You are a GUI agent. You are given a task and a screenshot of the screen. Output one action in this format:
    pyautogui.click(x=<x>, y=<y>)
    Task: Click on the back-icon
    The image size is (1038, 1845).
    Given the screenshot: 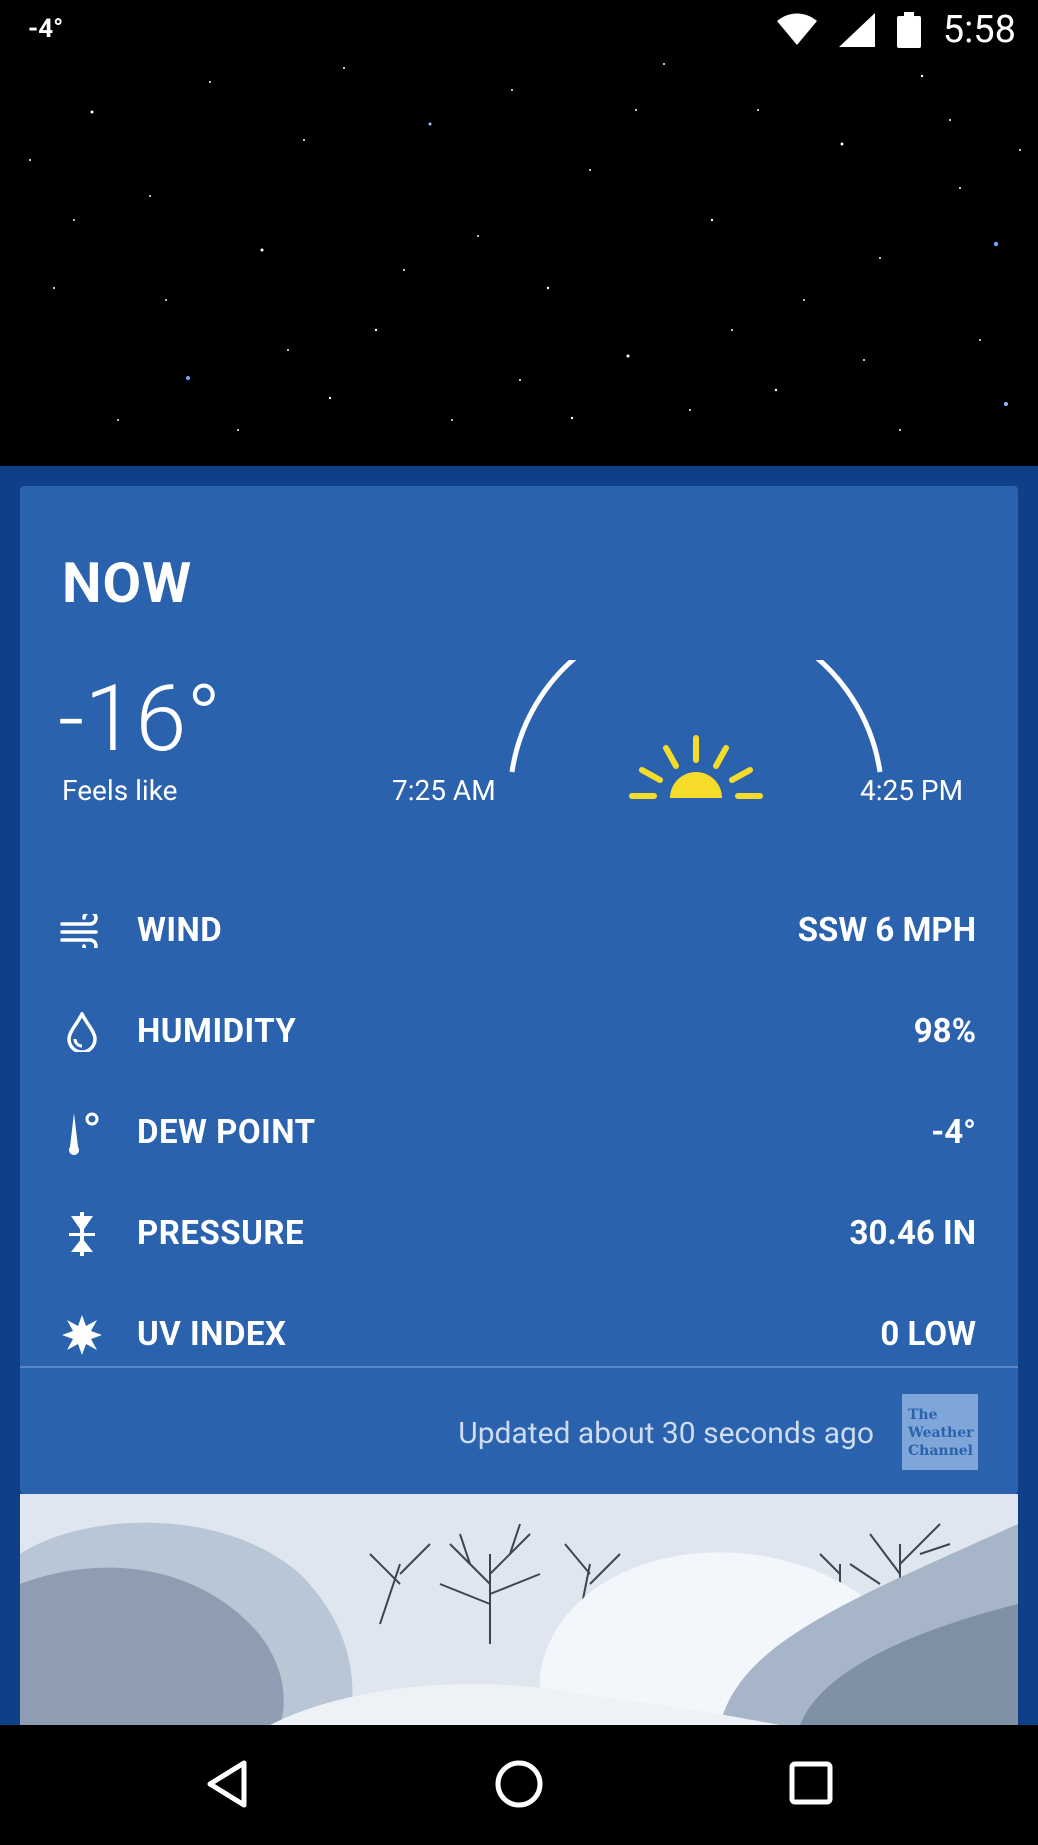 What is the action you would take?
    pyautogui.click(x=227, y=1784)
    